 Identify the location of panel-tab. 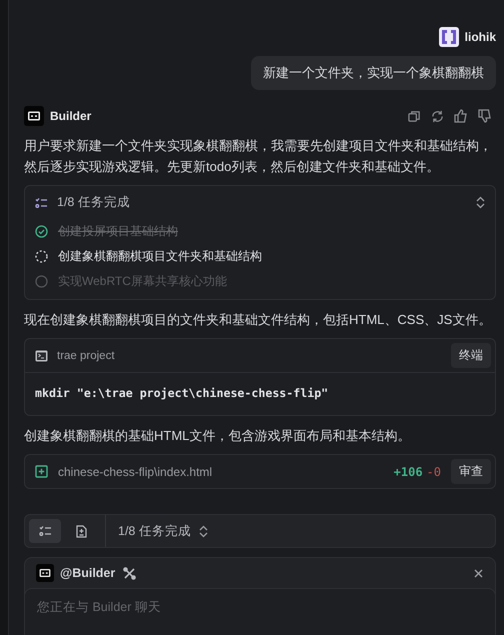
(45, 531).